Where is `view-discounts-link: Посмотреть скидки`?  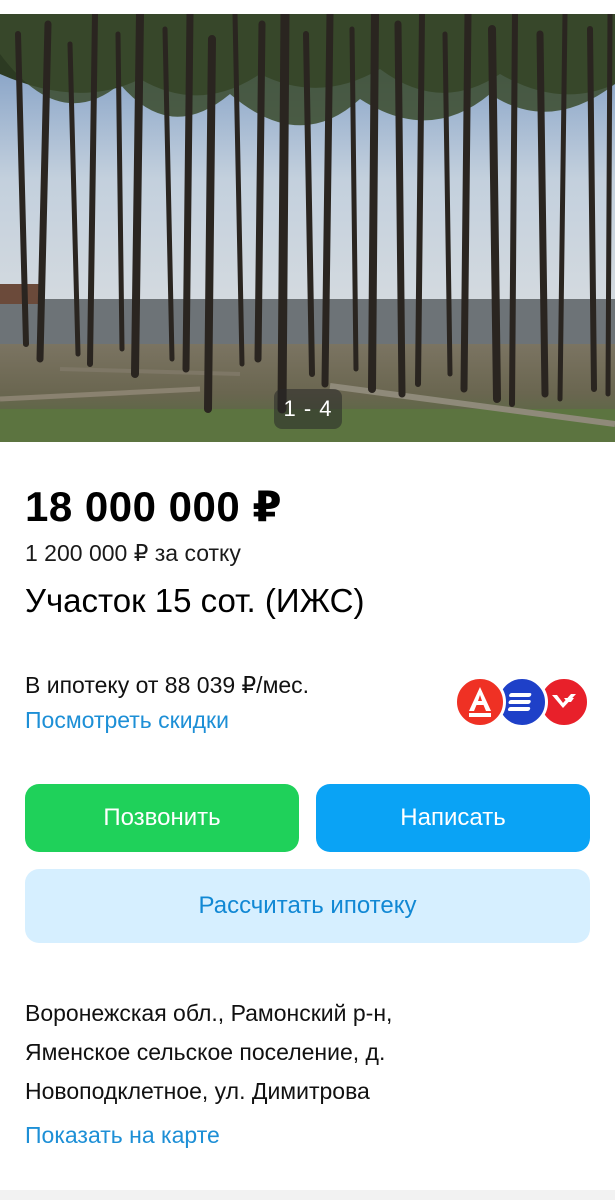
view-discounts-link: Посмотреть скидки is located at coordinates (127, 720).